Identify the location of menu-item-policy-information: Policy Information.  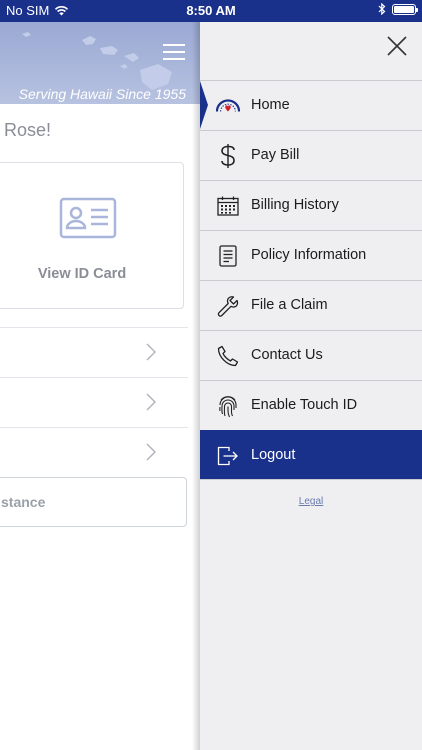
(311, 255).